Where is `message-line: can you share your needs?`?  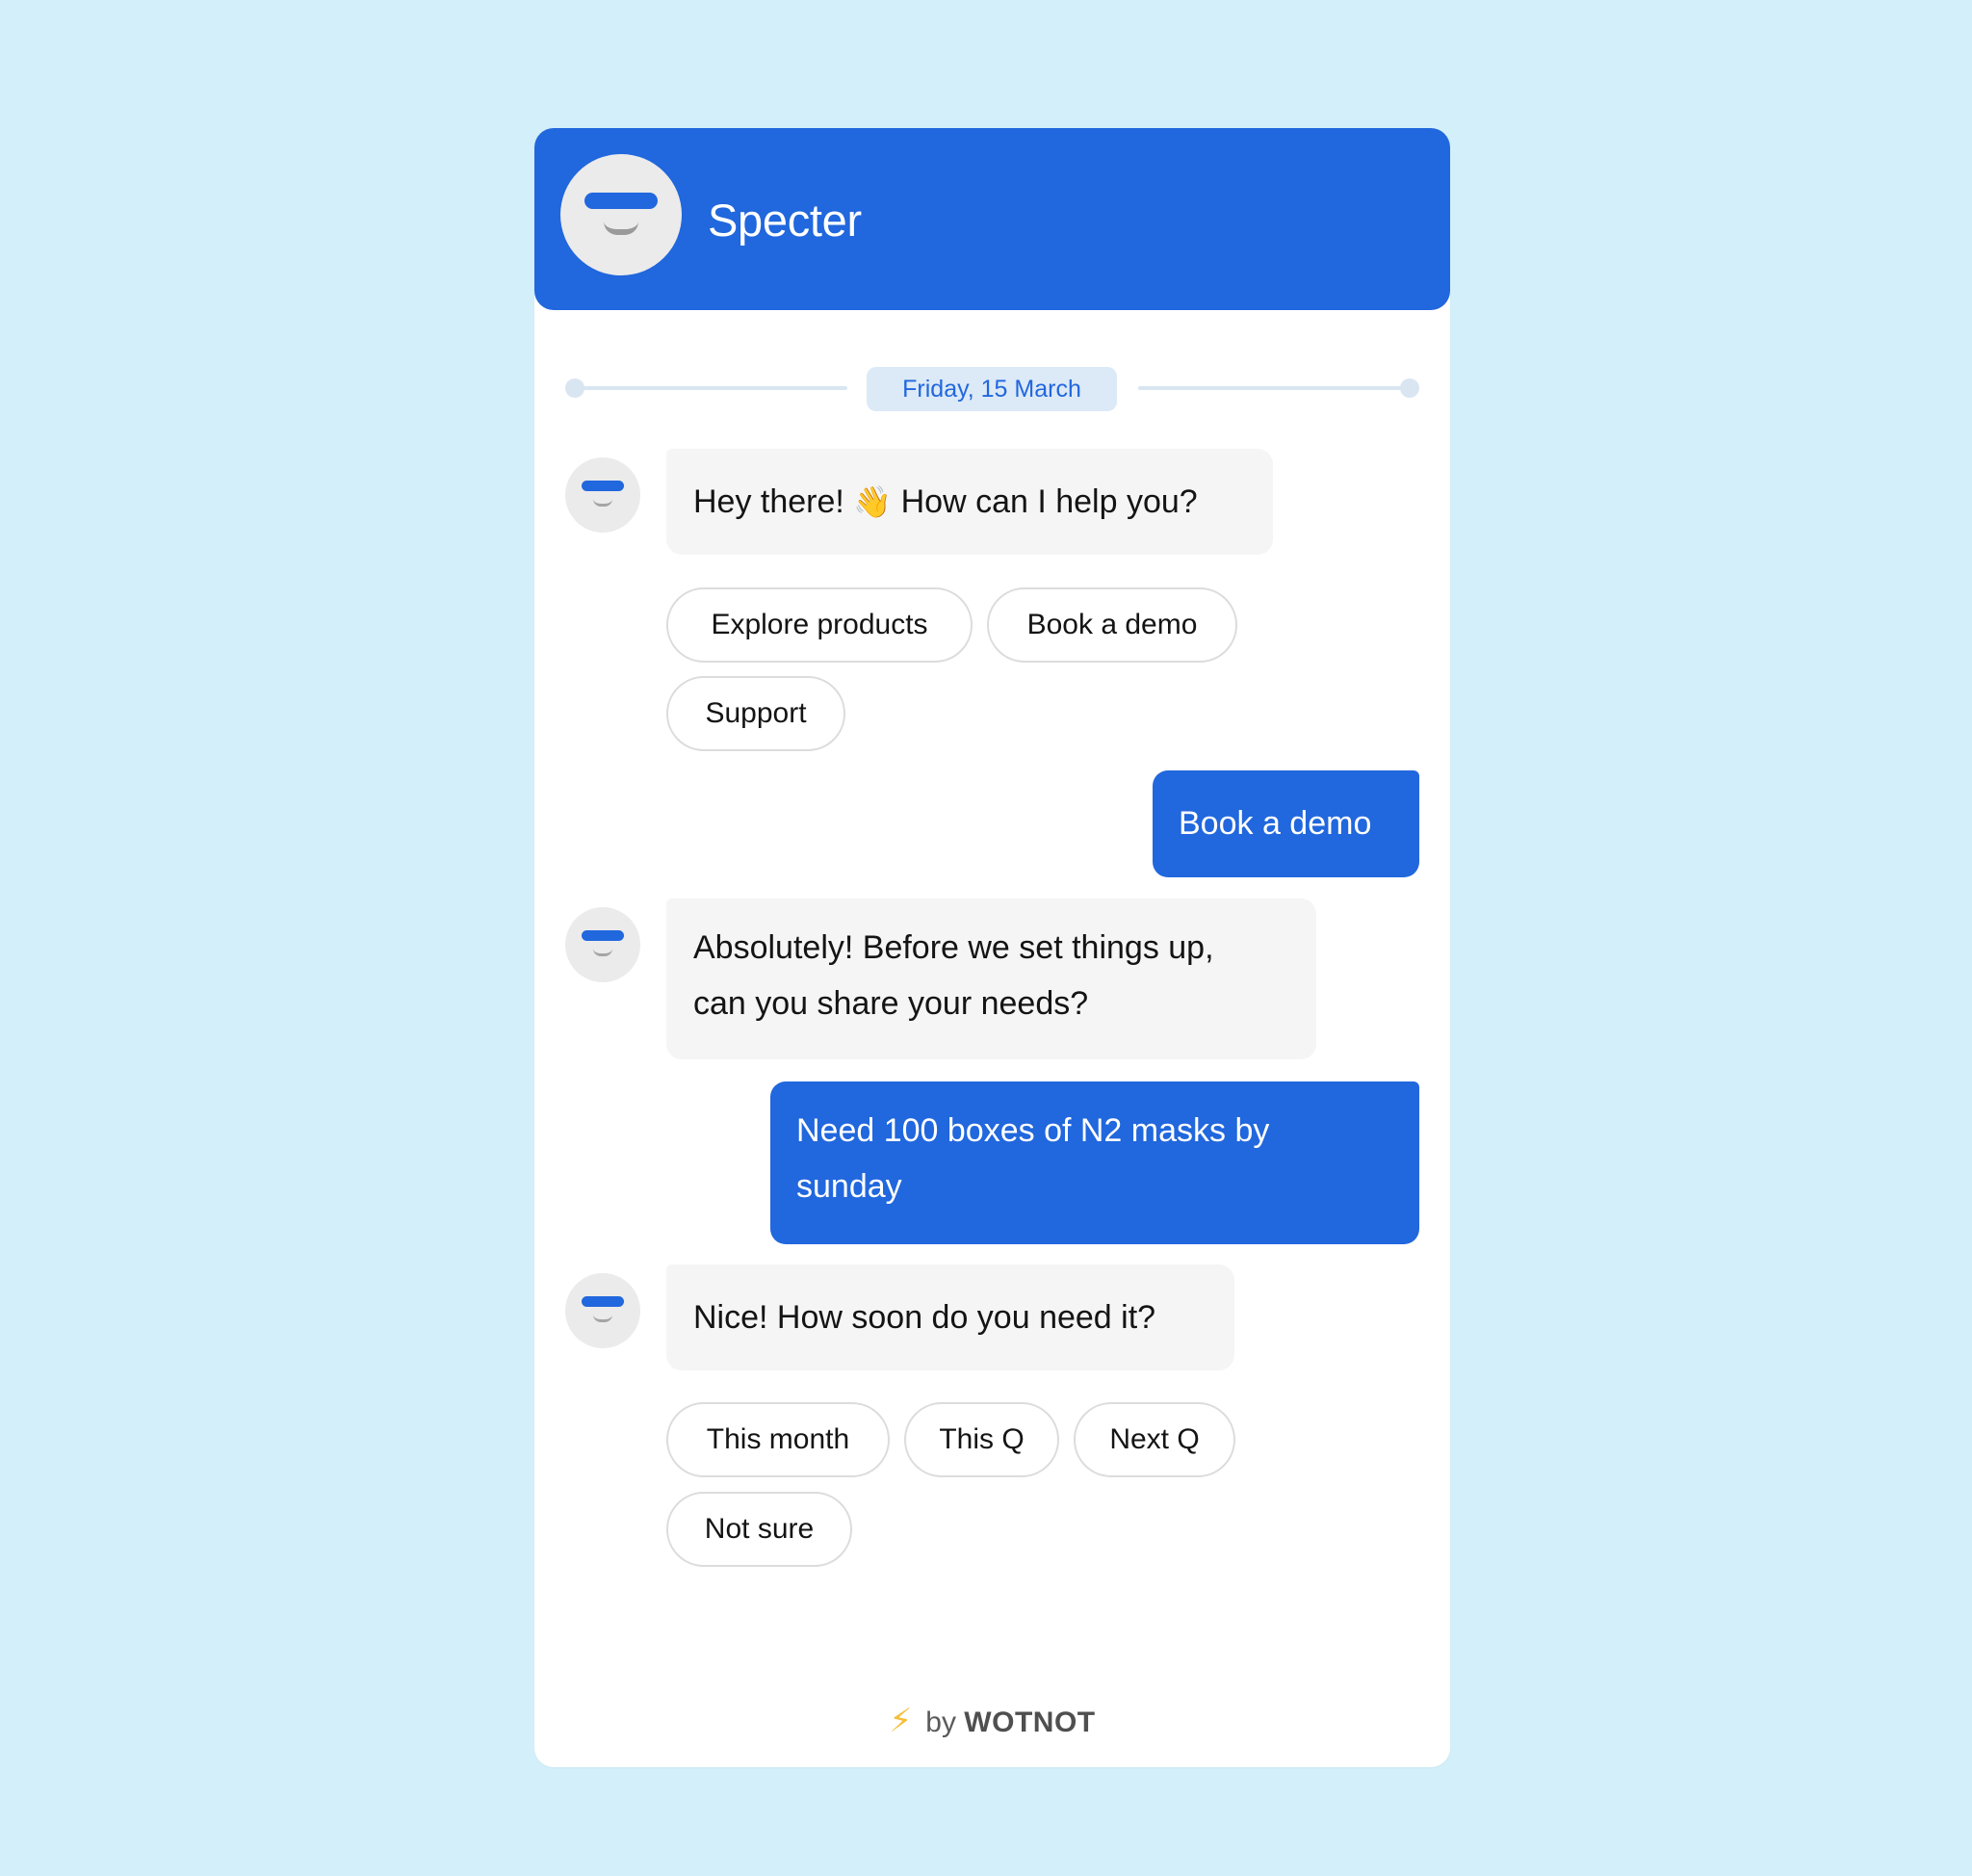 message-line: can you share your needs? is located at coordinates (891, 1004).